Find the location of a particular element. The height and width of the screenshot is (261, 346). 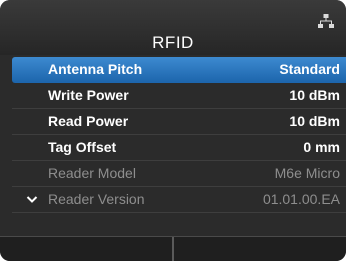

menu-item-value: M6e Micro is located at coordinates (307, 173).